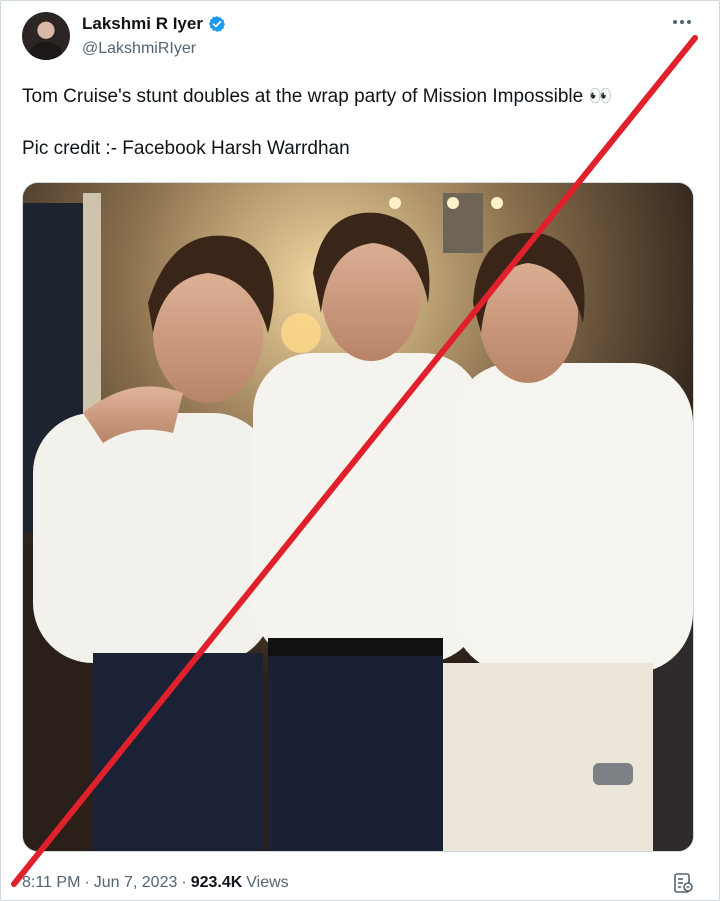  I want to click on tweet-time: 8:11 PM, so click(51, 883).